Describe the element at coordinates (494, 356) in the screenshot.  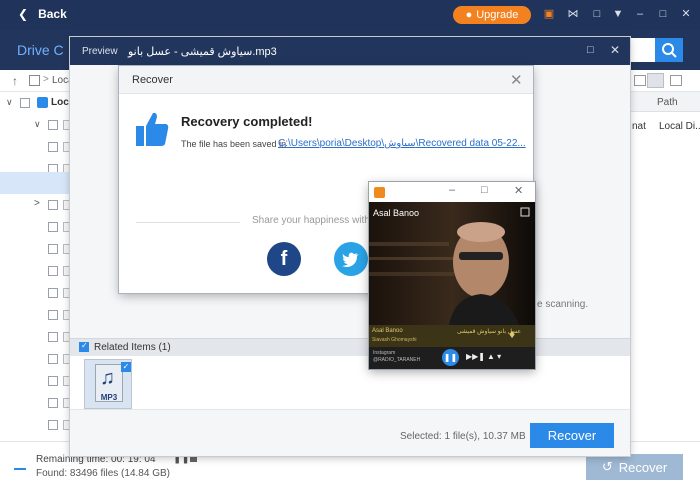
I see `volume-icon: ▲ ▾` at that location.